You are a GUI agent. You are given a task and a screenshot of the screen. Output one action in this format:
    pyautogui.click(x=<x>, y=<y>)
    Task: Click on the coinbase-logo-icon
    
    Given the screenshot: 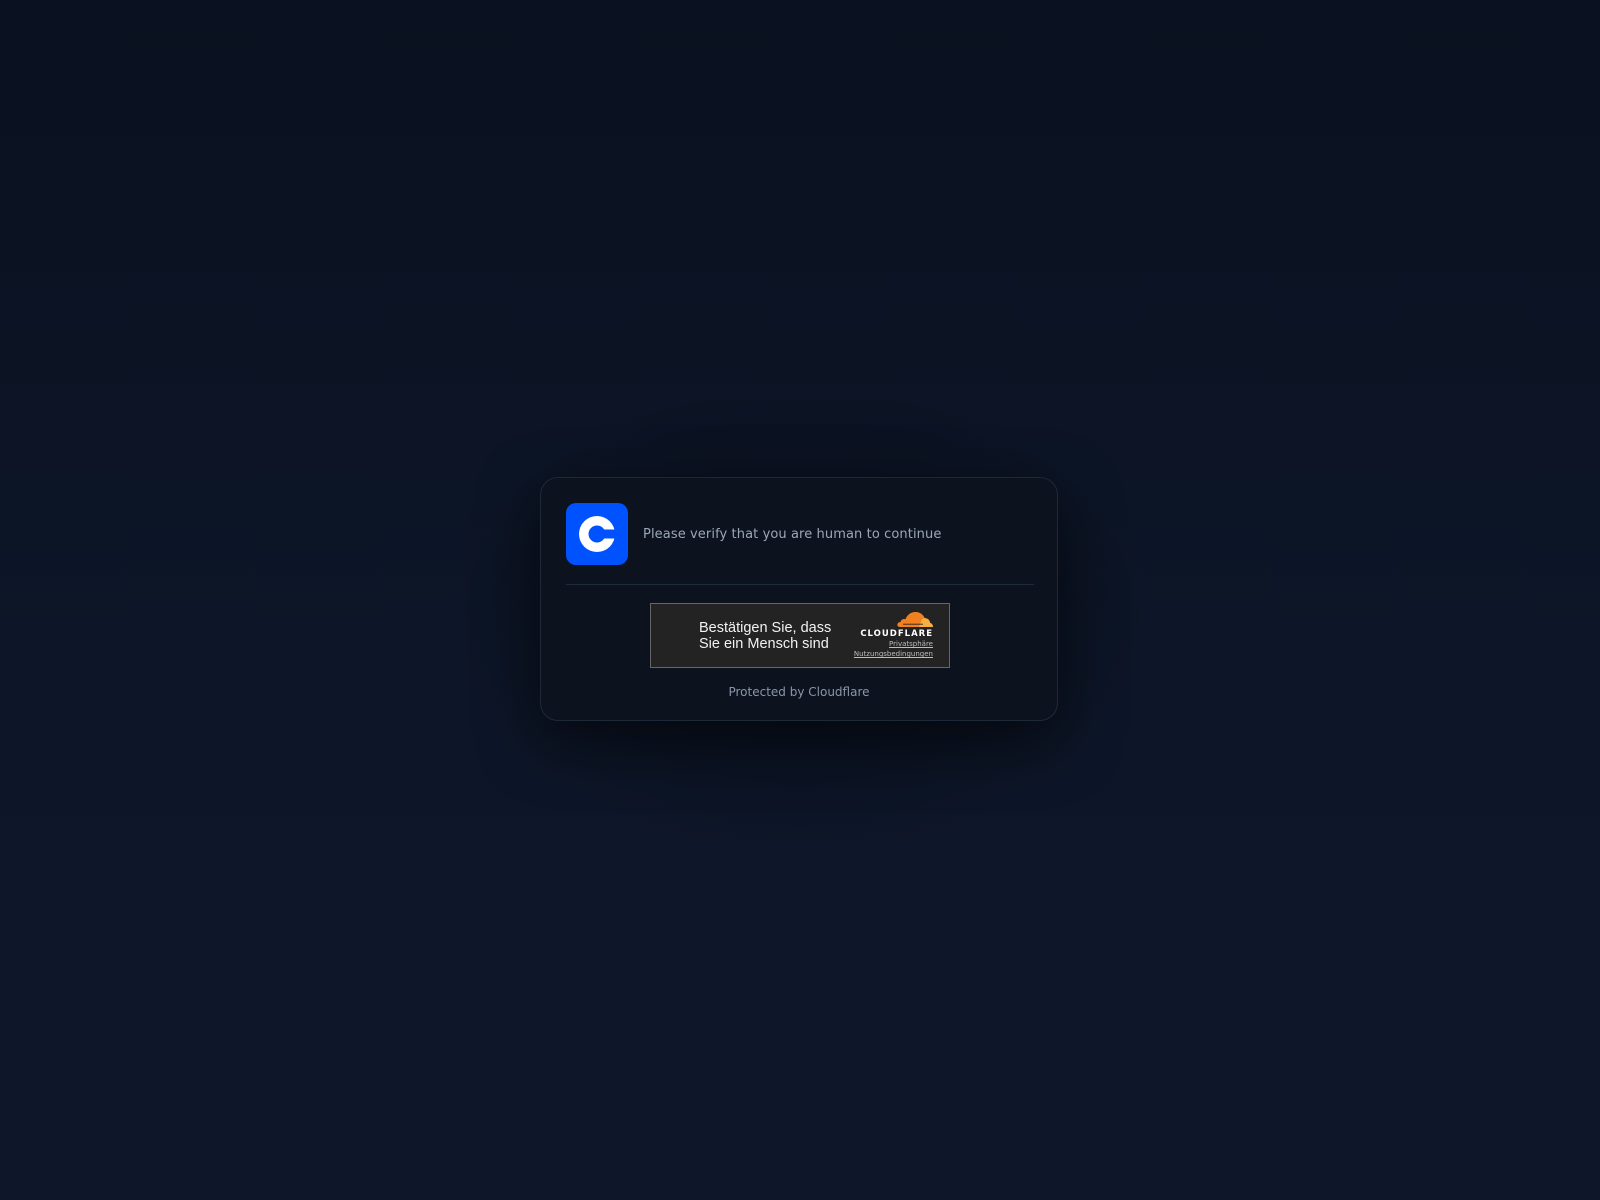 What is the action you would take?
    pyautogui.click(x=597, y=534)
    